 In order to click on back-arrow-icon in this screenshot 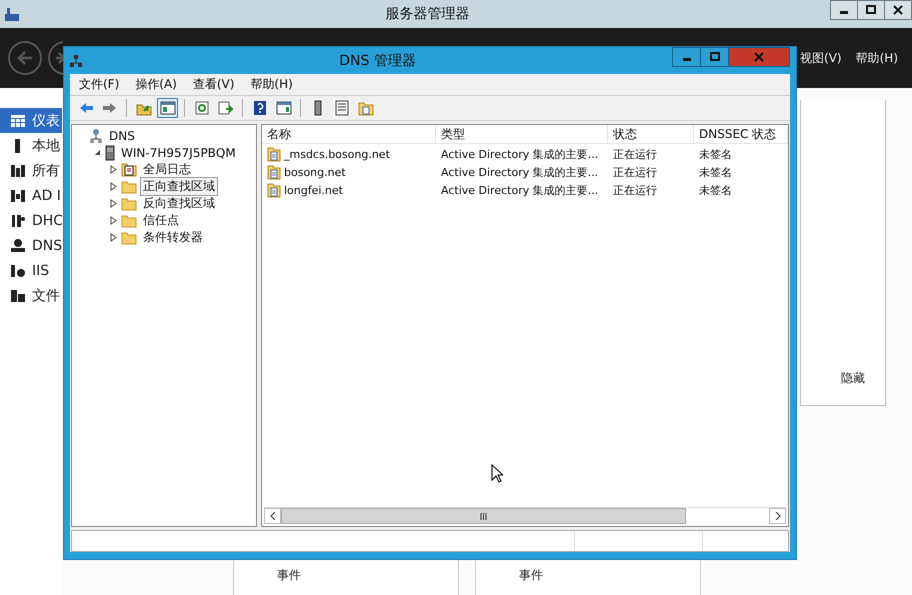, I will do `click(86, 108)`.